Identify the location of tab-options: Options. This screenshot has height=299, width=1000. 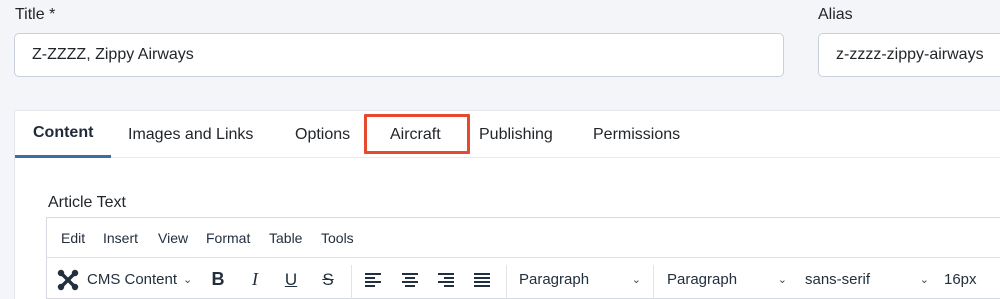
(322, 134).